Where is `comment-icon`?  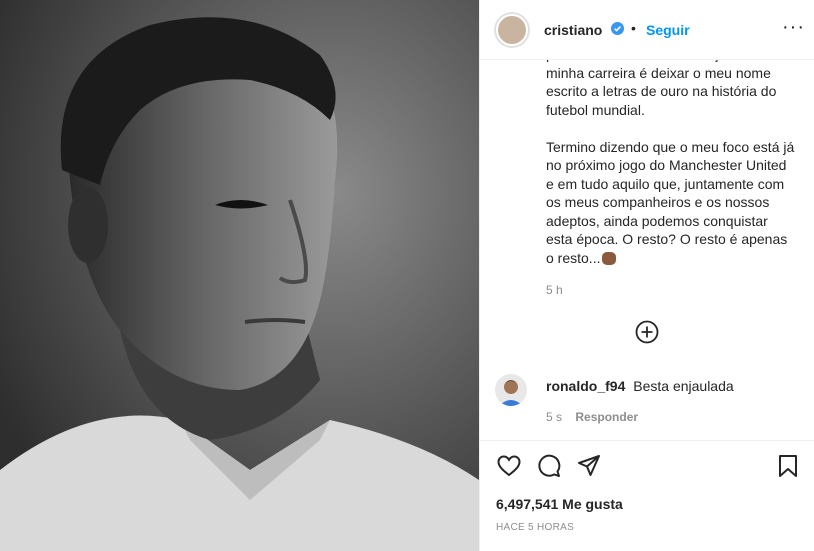
comment-icon is located at coordinates (549, 466).